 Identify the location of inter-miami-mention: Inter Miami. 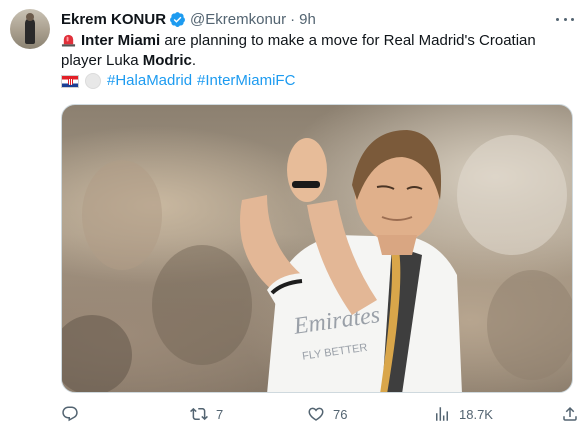
(121, 40).